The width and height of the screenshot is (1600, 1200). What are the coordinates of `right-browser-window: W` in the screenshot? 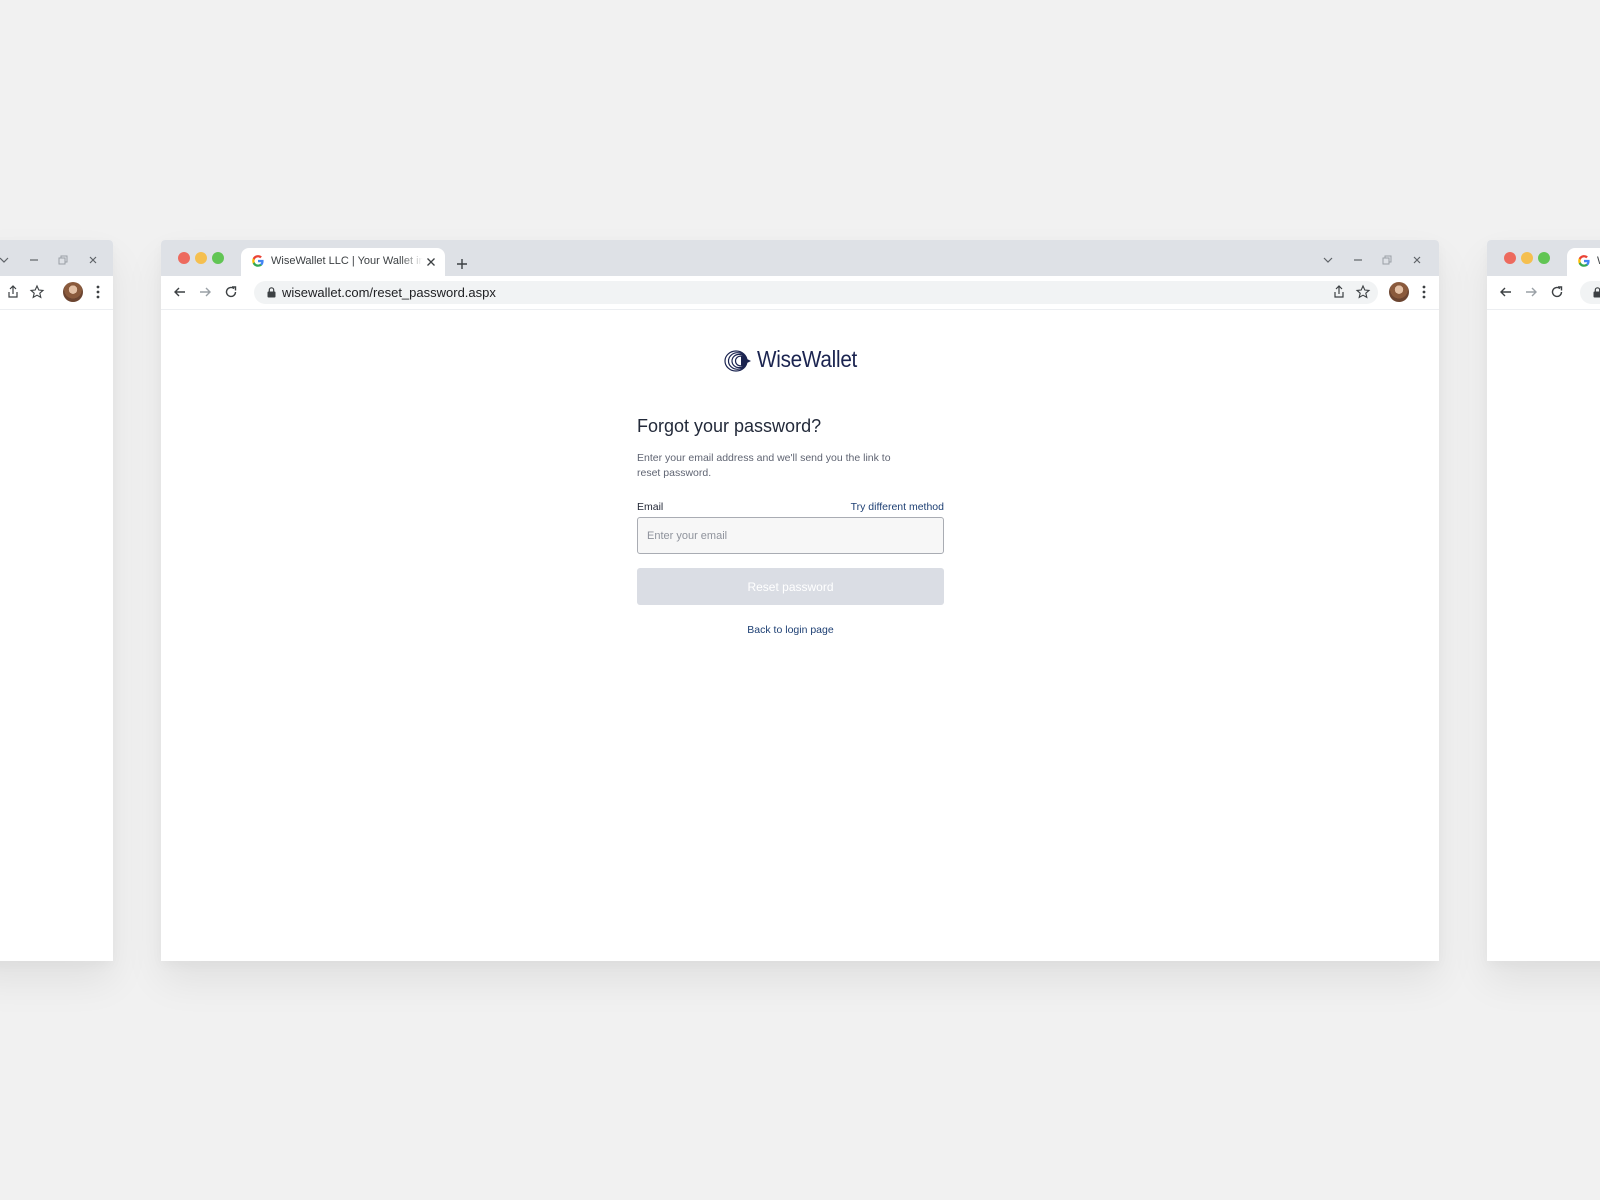 It's located at (1543, 600).